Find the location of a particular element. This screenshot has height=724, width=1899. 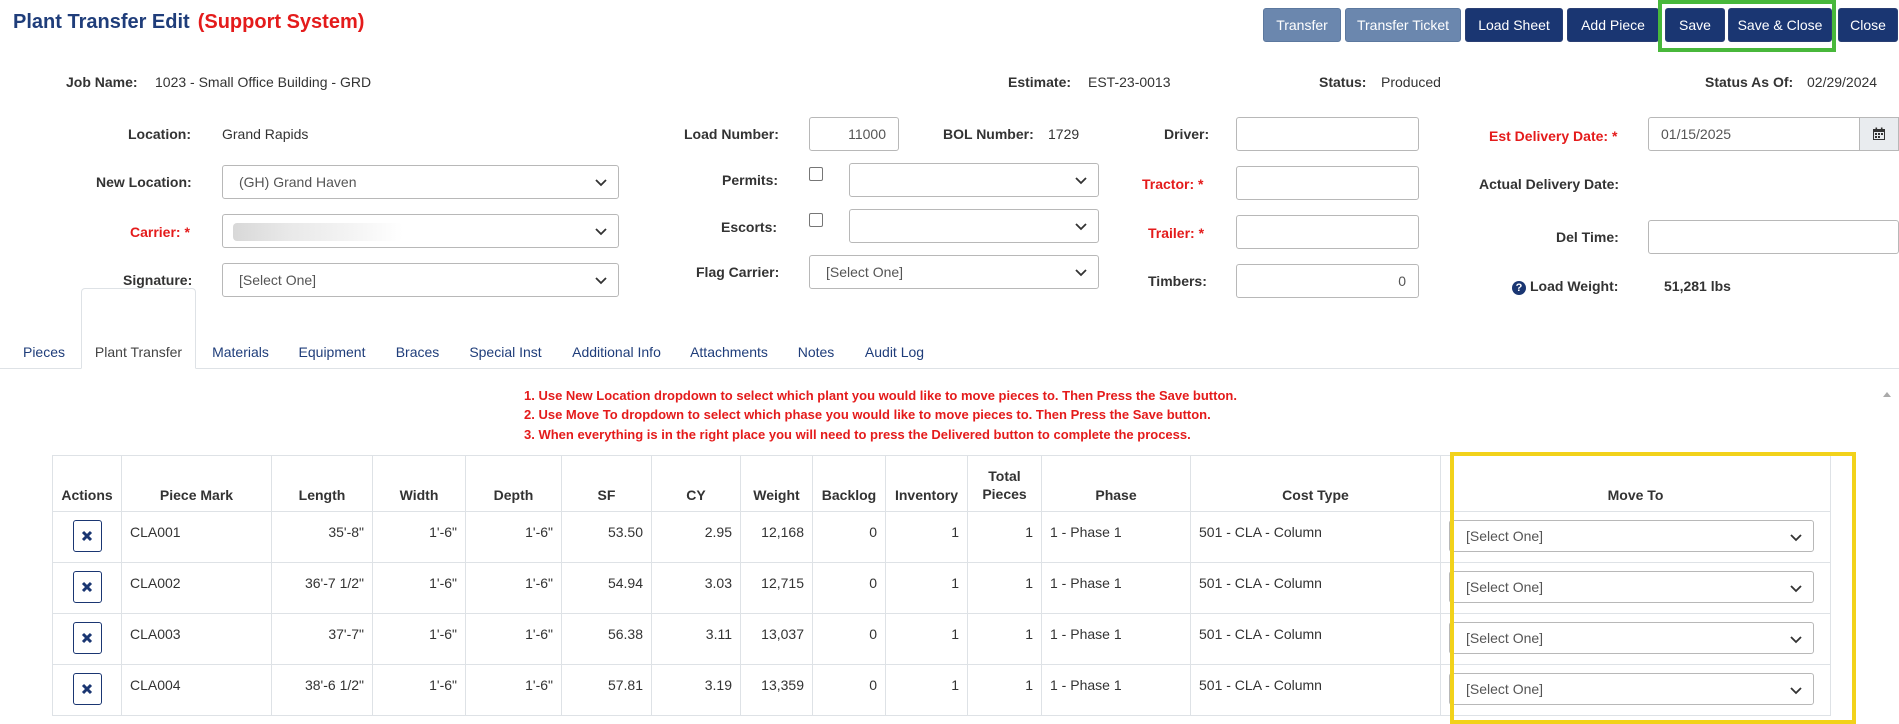

total-pieces-cell: 1 is located at coordinates (1004, 639).